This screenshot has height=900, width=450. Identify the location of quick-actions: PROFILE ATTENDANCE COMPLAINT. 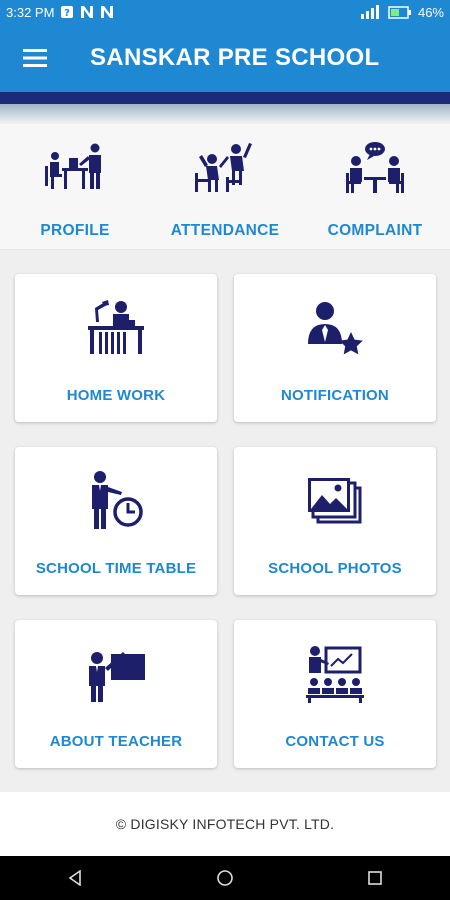
(225, 187).